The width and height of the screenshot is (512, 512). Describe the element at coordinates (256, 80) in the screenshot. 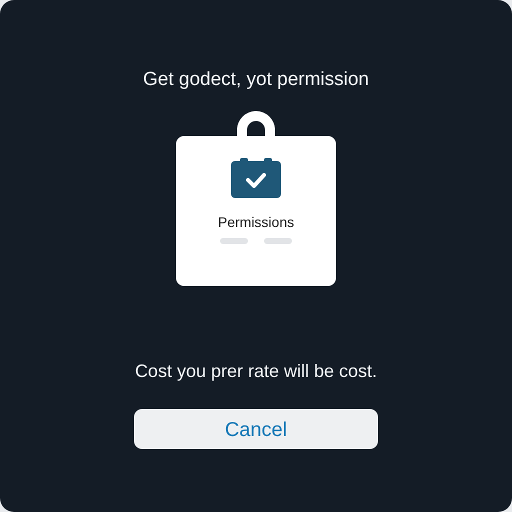

I see `dialog-title: Get godect, yot permission` at that location.